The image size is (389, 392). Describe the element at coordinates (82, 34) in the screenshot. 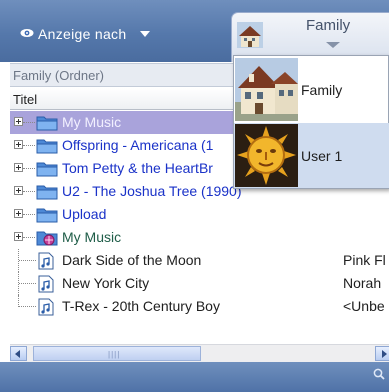

I see `view-by-label: Anzeige nach` at that location.